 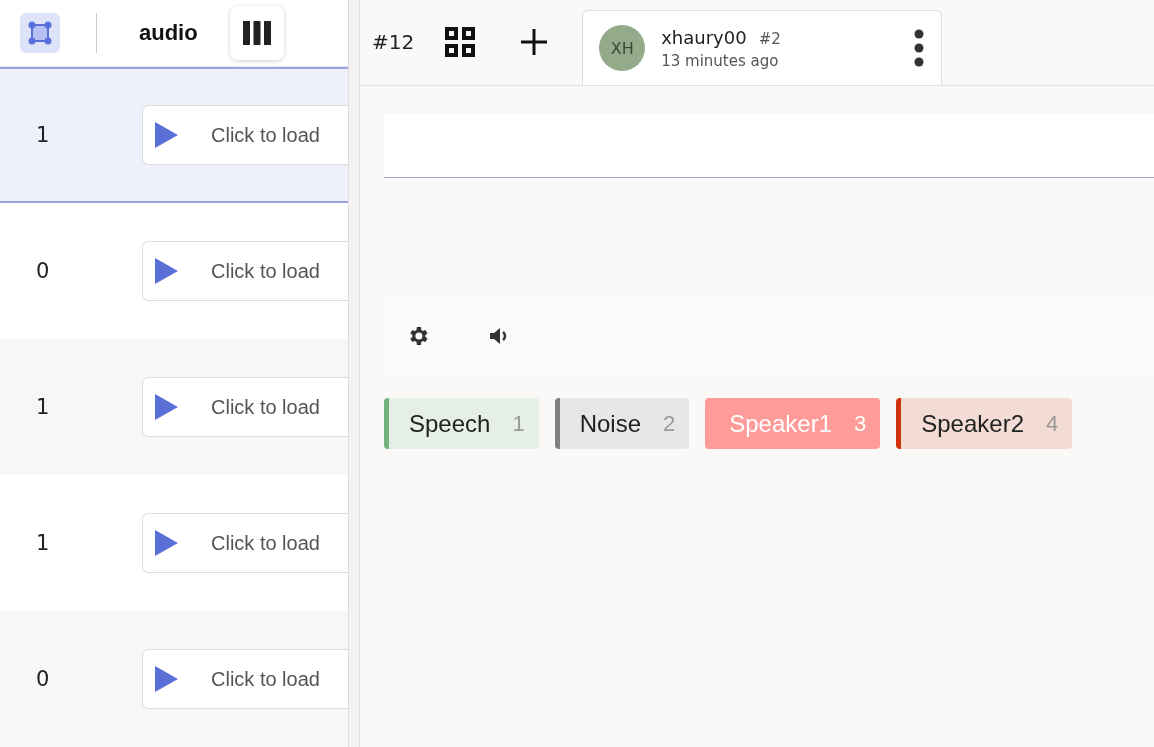 What do you see at coordinates (860, 423) in the screenshot?
I see `hotkey-number: 3` at bounding box center [860, 423].